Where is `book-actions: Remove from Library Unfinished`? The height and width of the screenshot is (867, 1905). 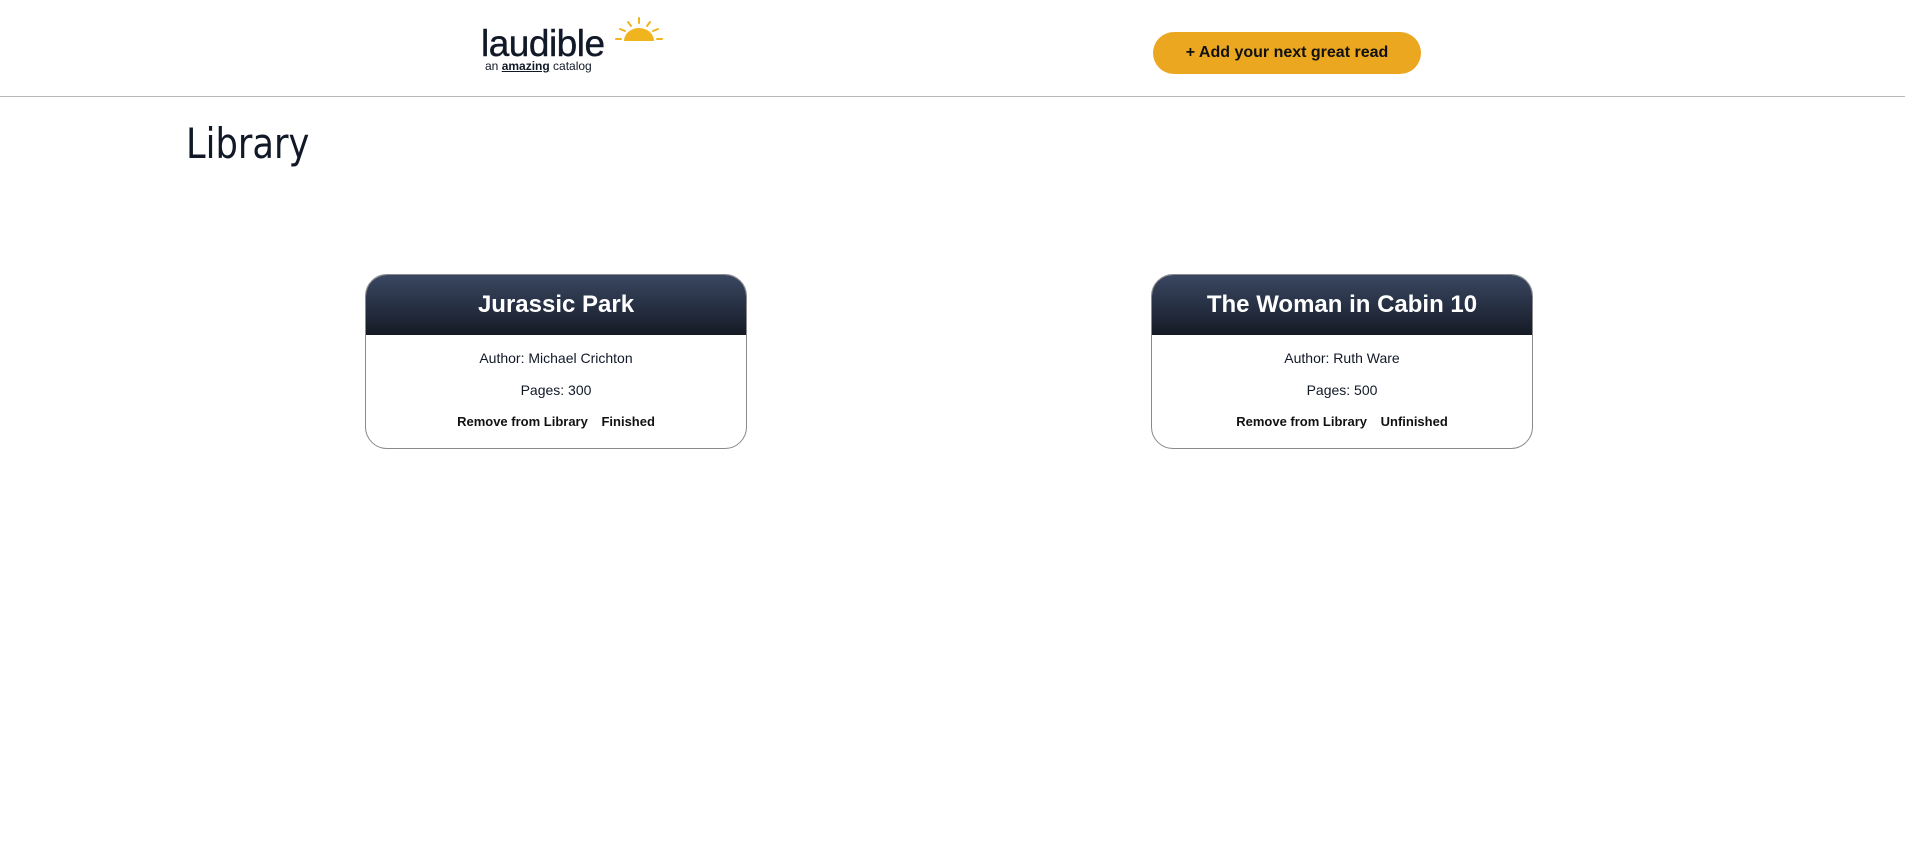
book-actions: Remove from Library Unfinished is located at coordinates (1342, 422).